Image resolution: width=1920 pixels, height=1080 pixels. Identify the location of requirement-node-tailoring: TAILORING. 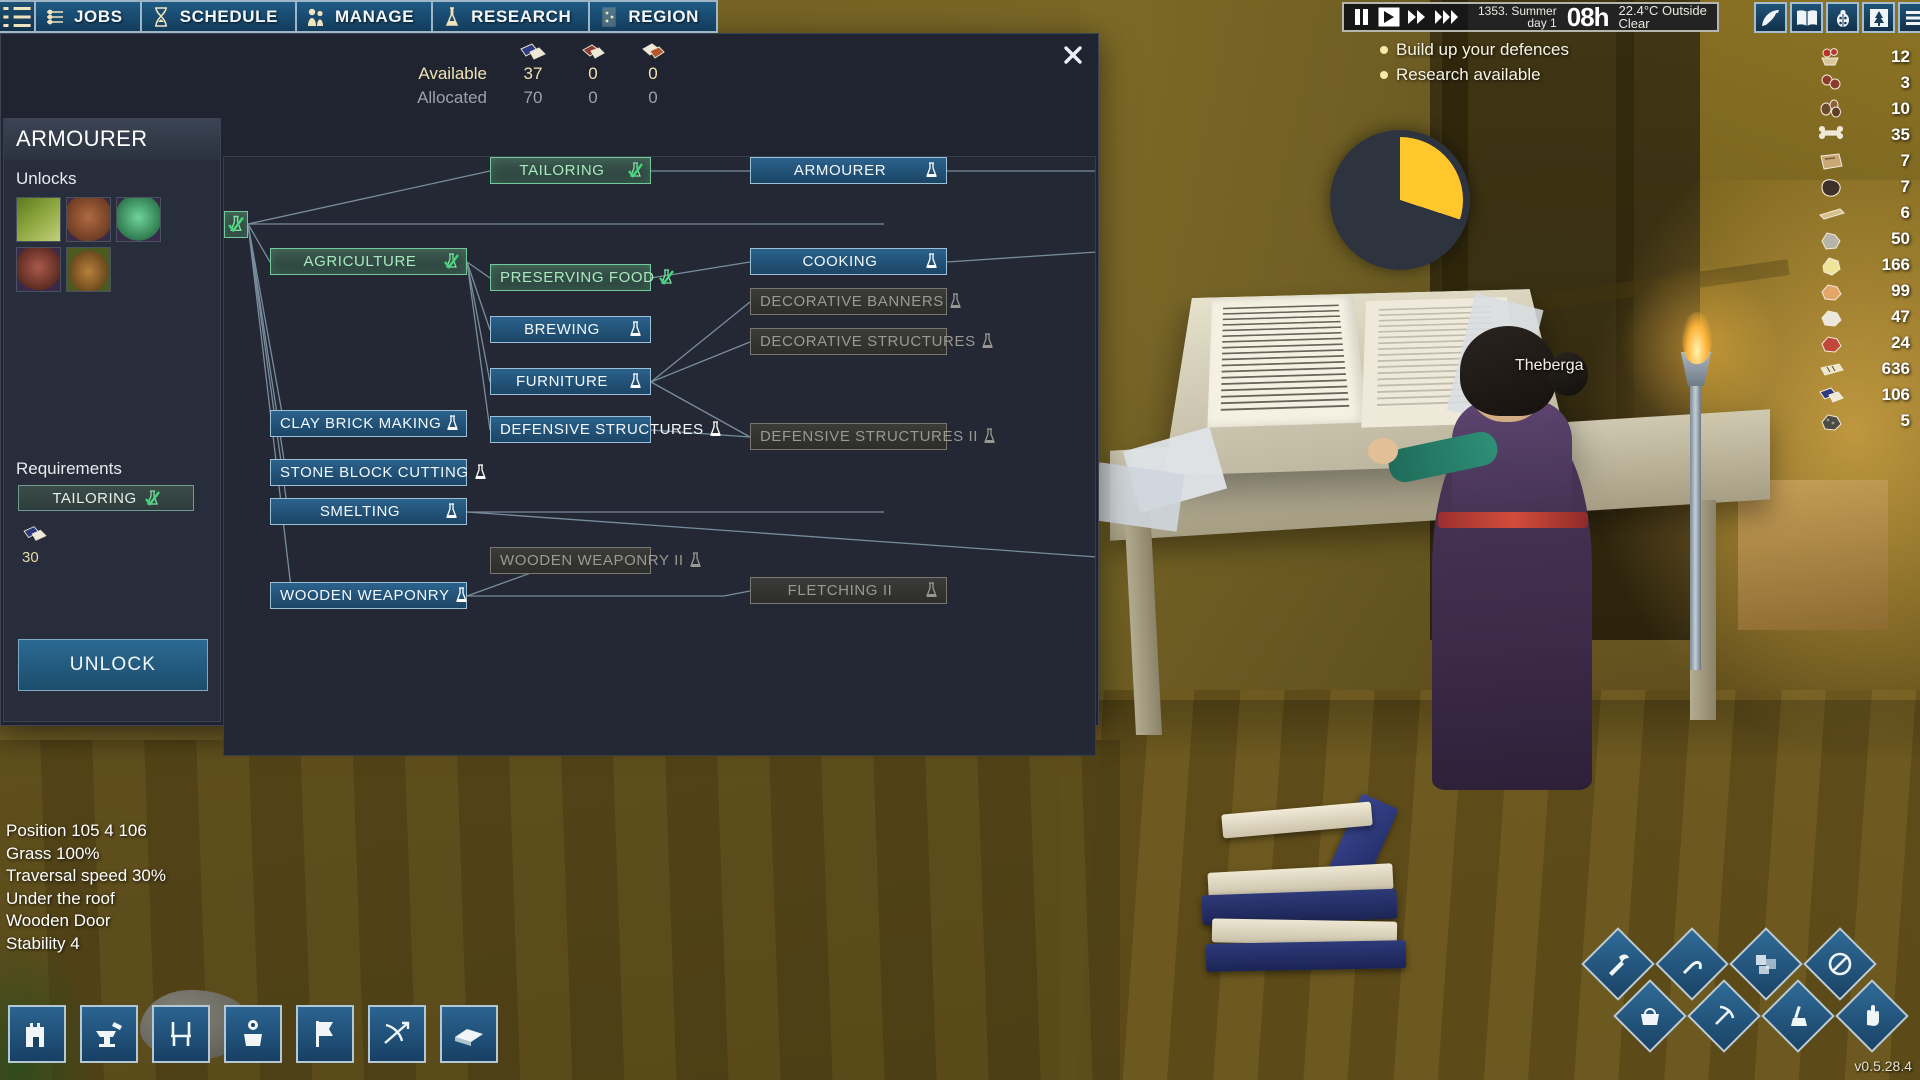
(106, 498).